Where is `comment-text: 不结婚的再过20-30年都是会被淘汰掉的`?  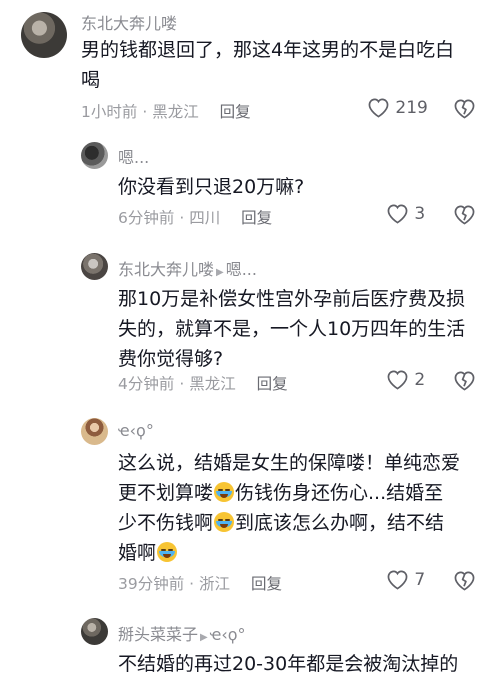
comment-text: 不结婚的再过20-30年都是会被淘汰掉的 is located at coordinates (303, 664).